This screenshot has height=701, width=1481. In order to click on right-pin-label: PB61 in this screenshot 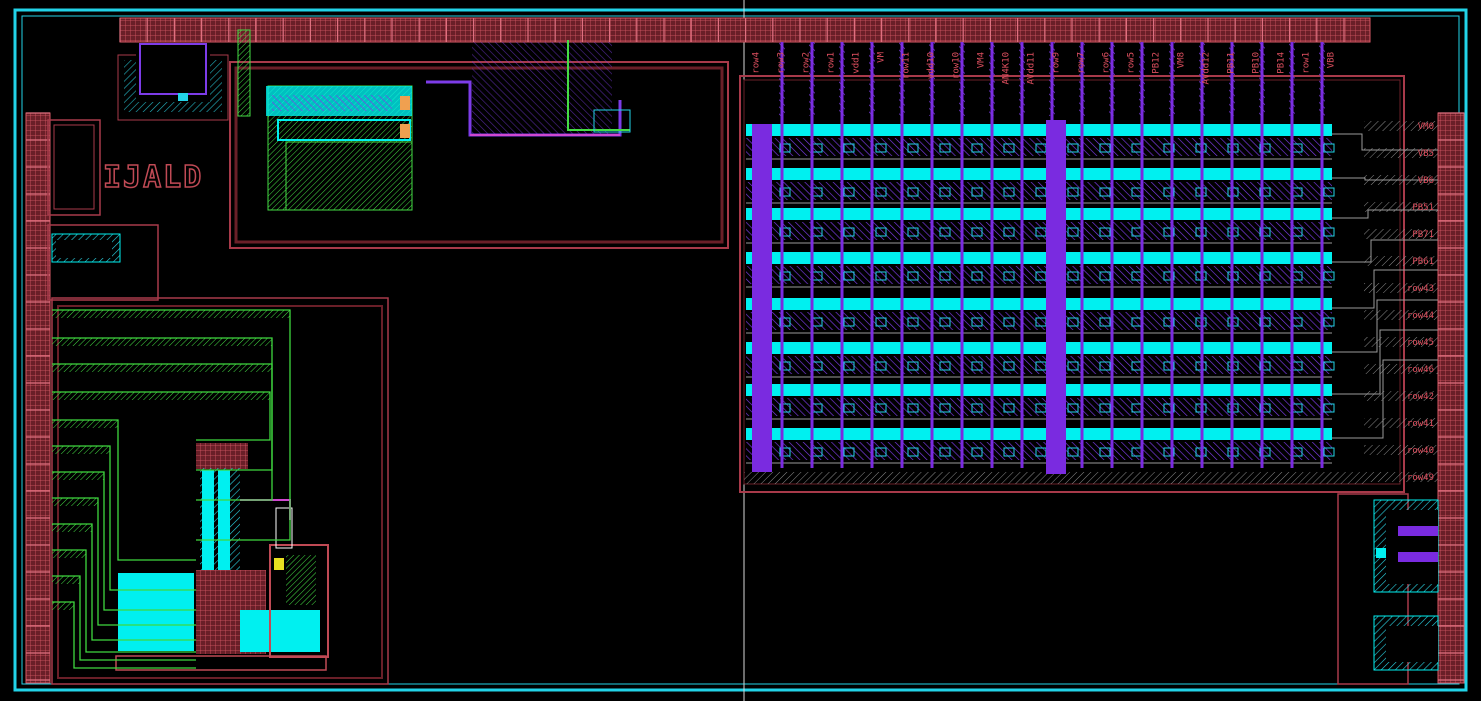, I will do `click(1423, 262)`.